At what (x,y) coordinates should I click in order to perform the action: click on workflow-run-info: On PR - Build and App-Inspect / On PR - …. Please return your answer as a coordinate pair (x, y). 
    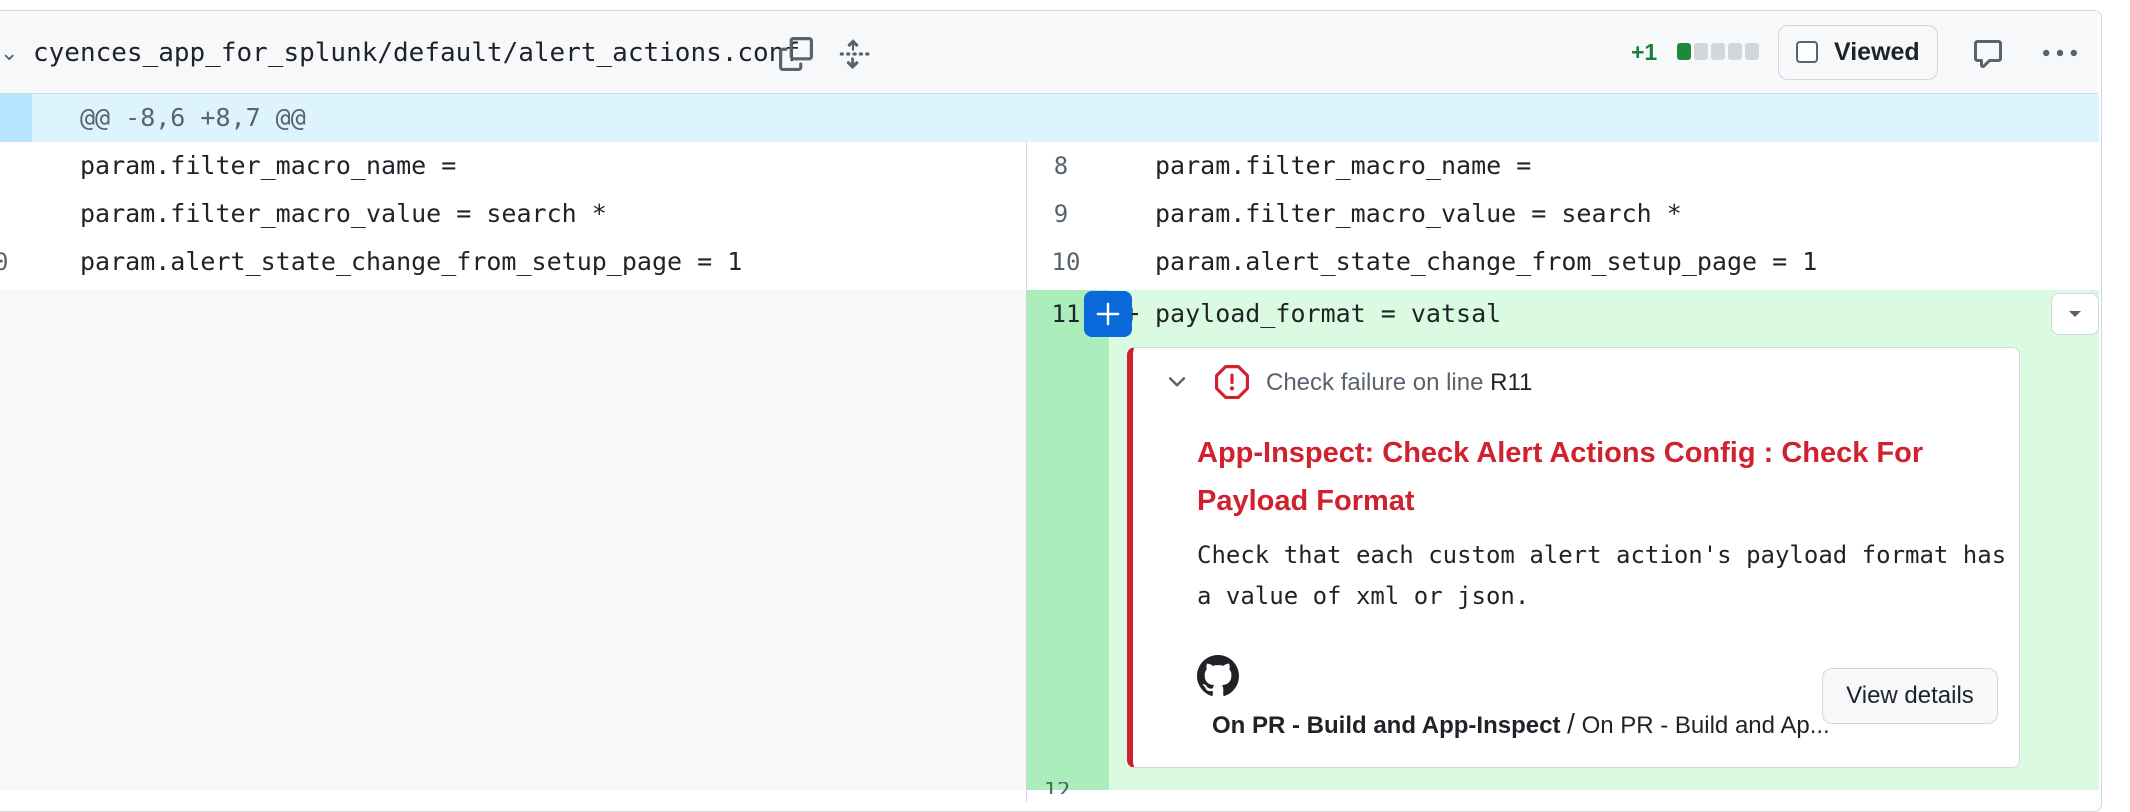
    Looking at the image, I should click on (1521, 724).